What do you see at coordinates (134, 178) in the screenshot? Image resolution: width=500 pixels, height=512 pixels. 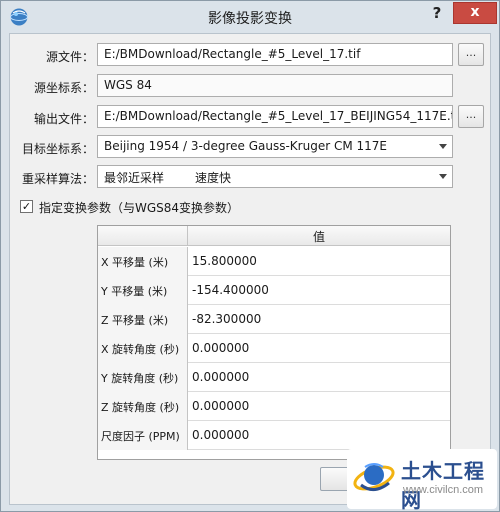 I see `resample-value: 最邻近采样` at bounding box center [134, 178].